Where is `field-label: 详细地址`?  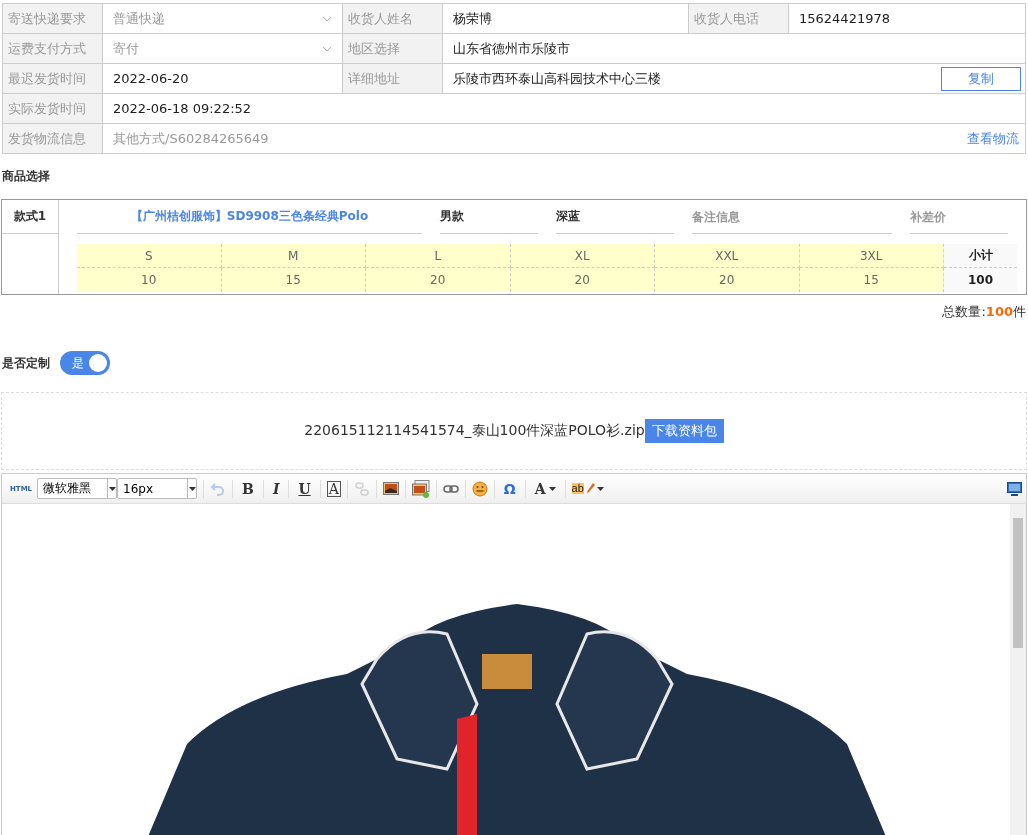 field-label: 详细地址 is located at coordinates (393, 79).